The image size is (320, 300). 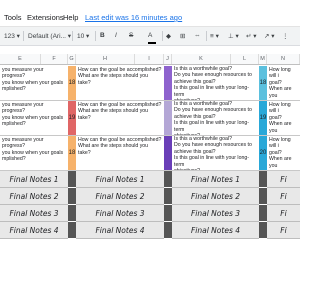 I want to click on font-select: Default (Ari... ▾, so click(x=49, y=36).